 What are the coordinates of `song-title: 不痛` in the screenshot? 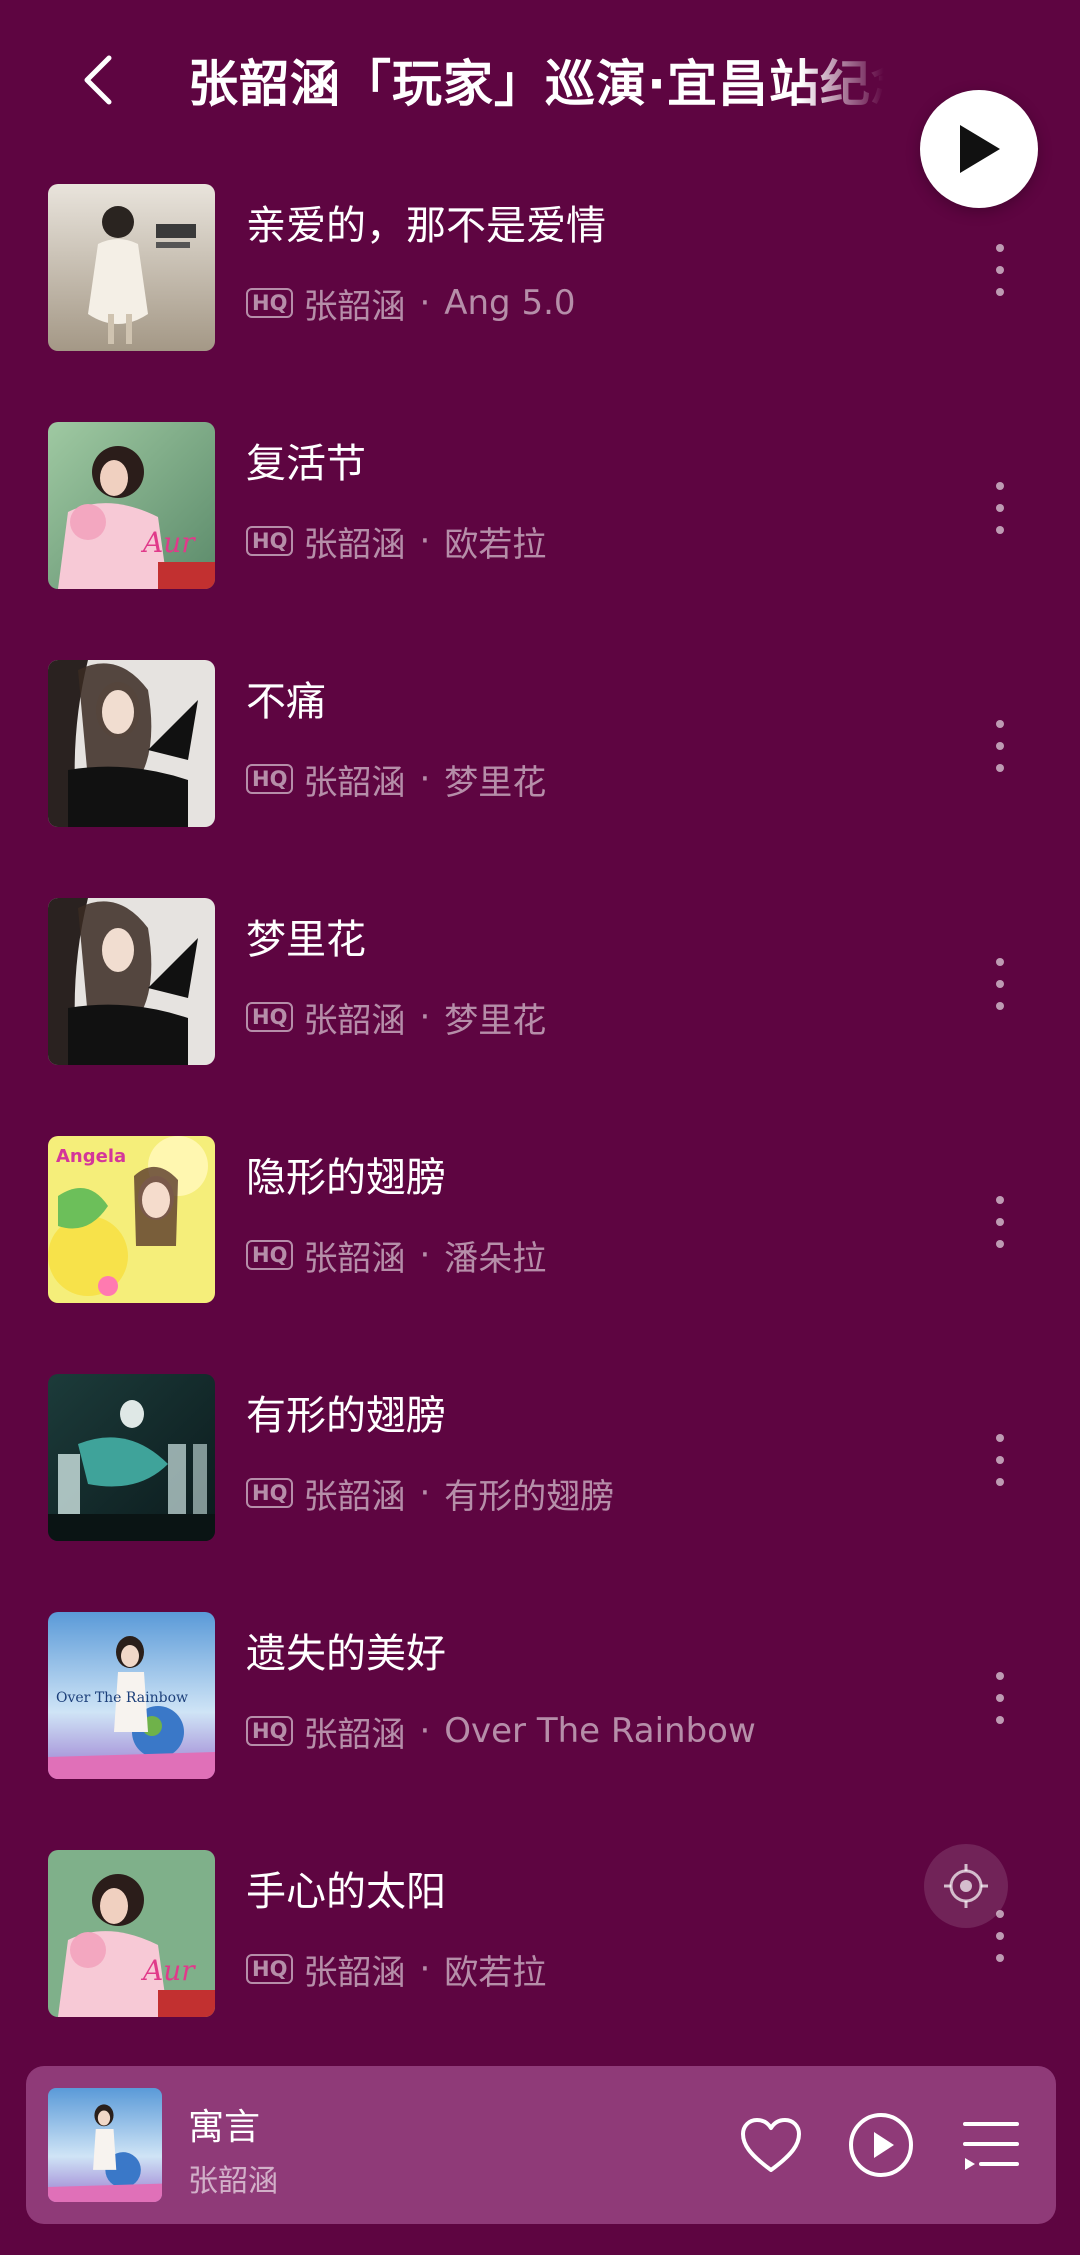 It's located at (286, 702).